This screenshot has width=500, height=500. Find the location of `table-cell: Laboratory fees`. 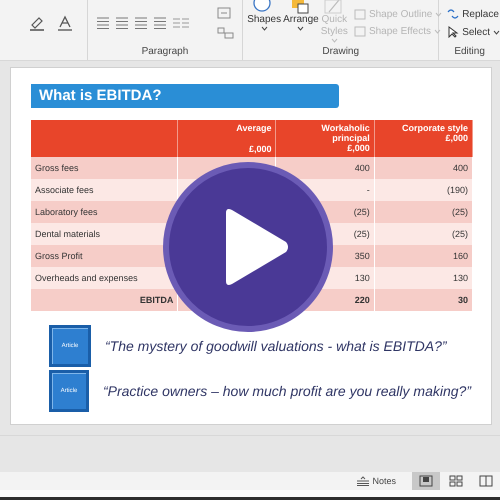

table-cell: Laboratory fees is located at coordinates (104, 212).